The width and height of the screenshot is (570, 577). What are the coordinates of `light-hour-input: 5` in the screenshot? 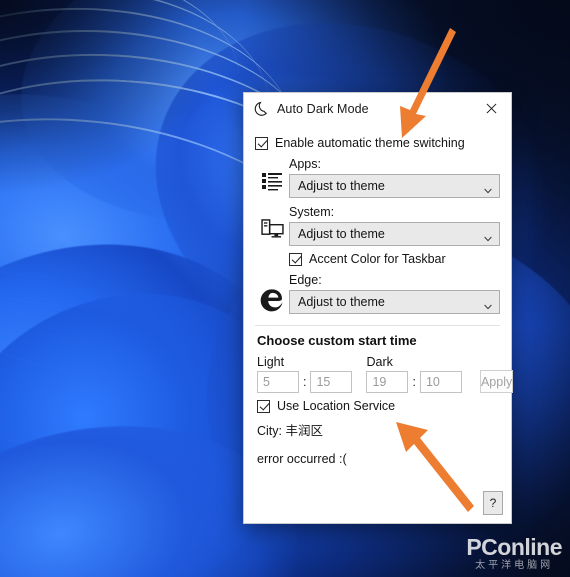 It's located at (278, 382).